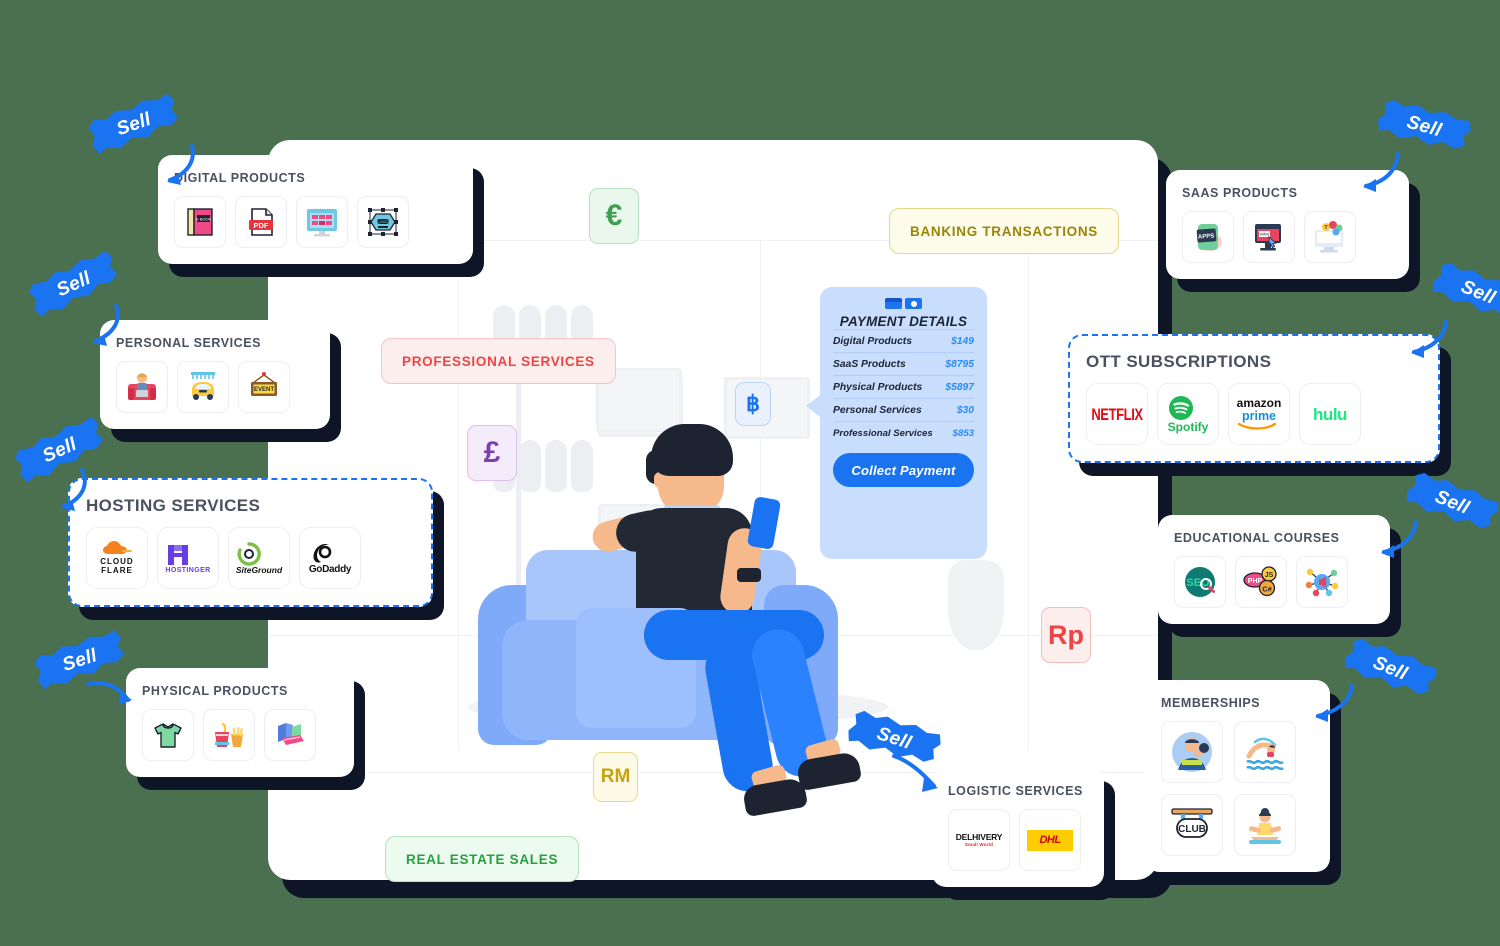 This screenshot has width=1500, height=946. Describe the element at coordinates (1322, 582) in the screenshot. I see `digital-marketing-icon` at that location.